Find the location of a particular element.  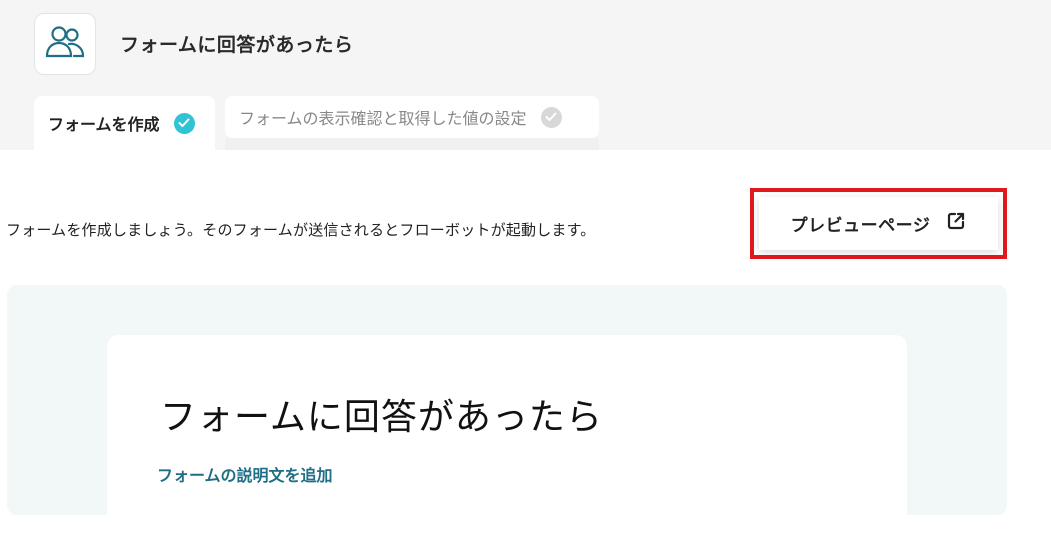

tab-underlay is located at coordinates (412, 144).